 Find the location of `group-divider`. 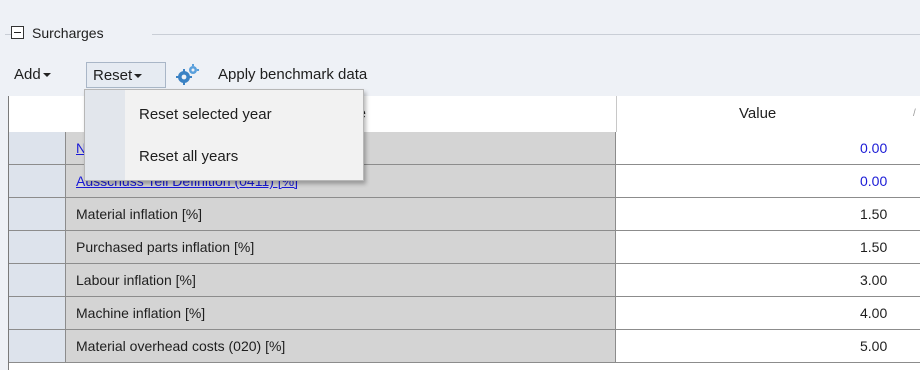

group-divider is located at coordinates (536, 34).